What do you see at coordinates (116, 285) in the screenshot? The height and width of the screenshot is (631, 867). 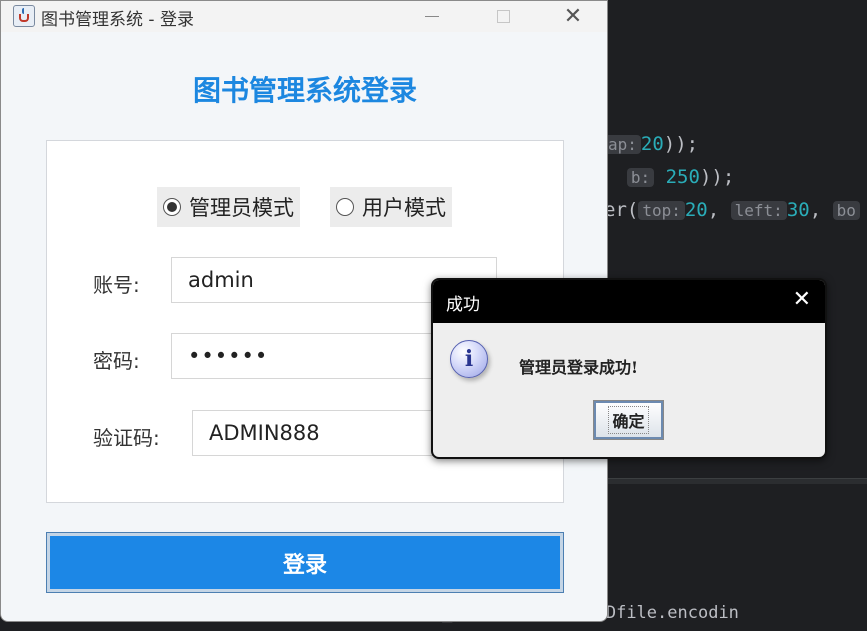 I see `account-label: 账号:` at bounding box center [116, 285].